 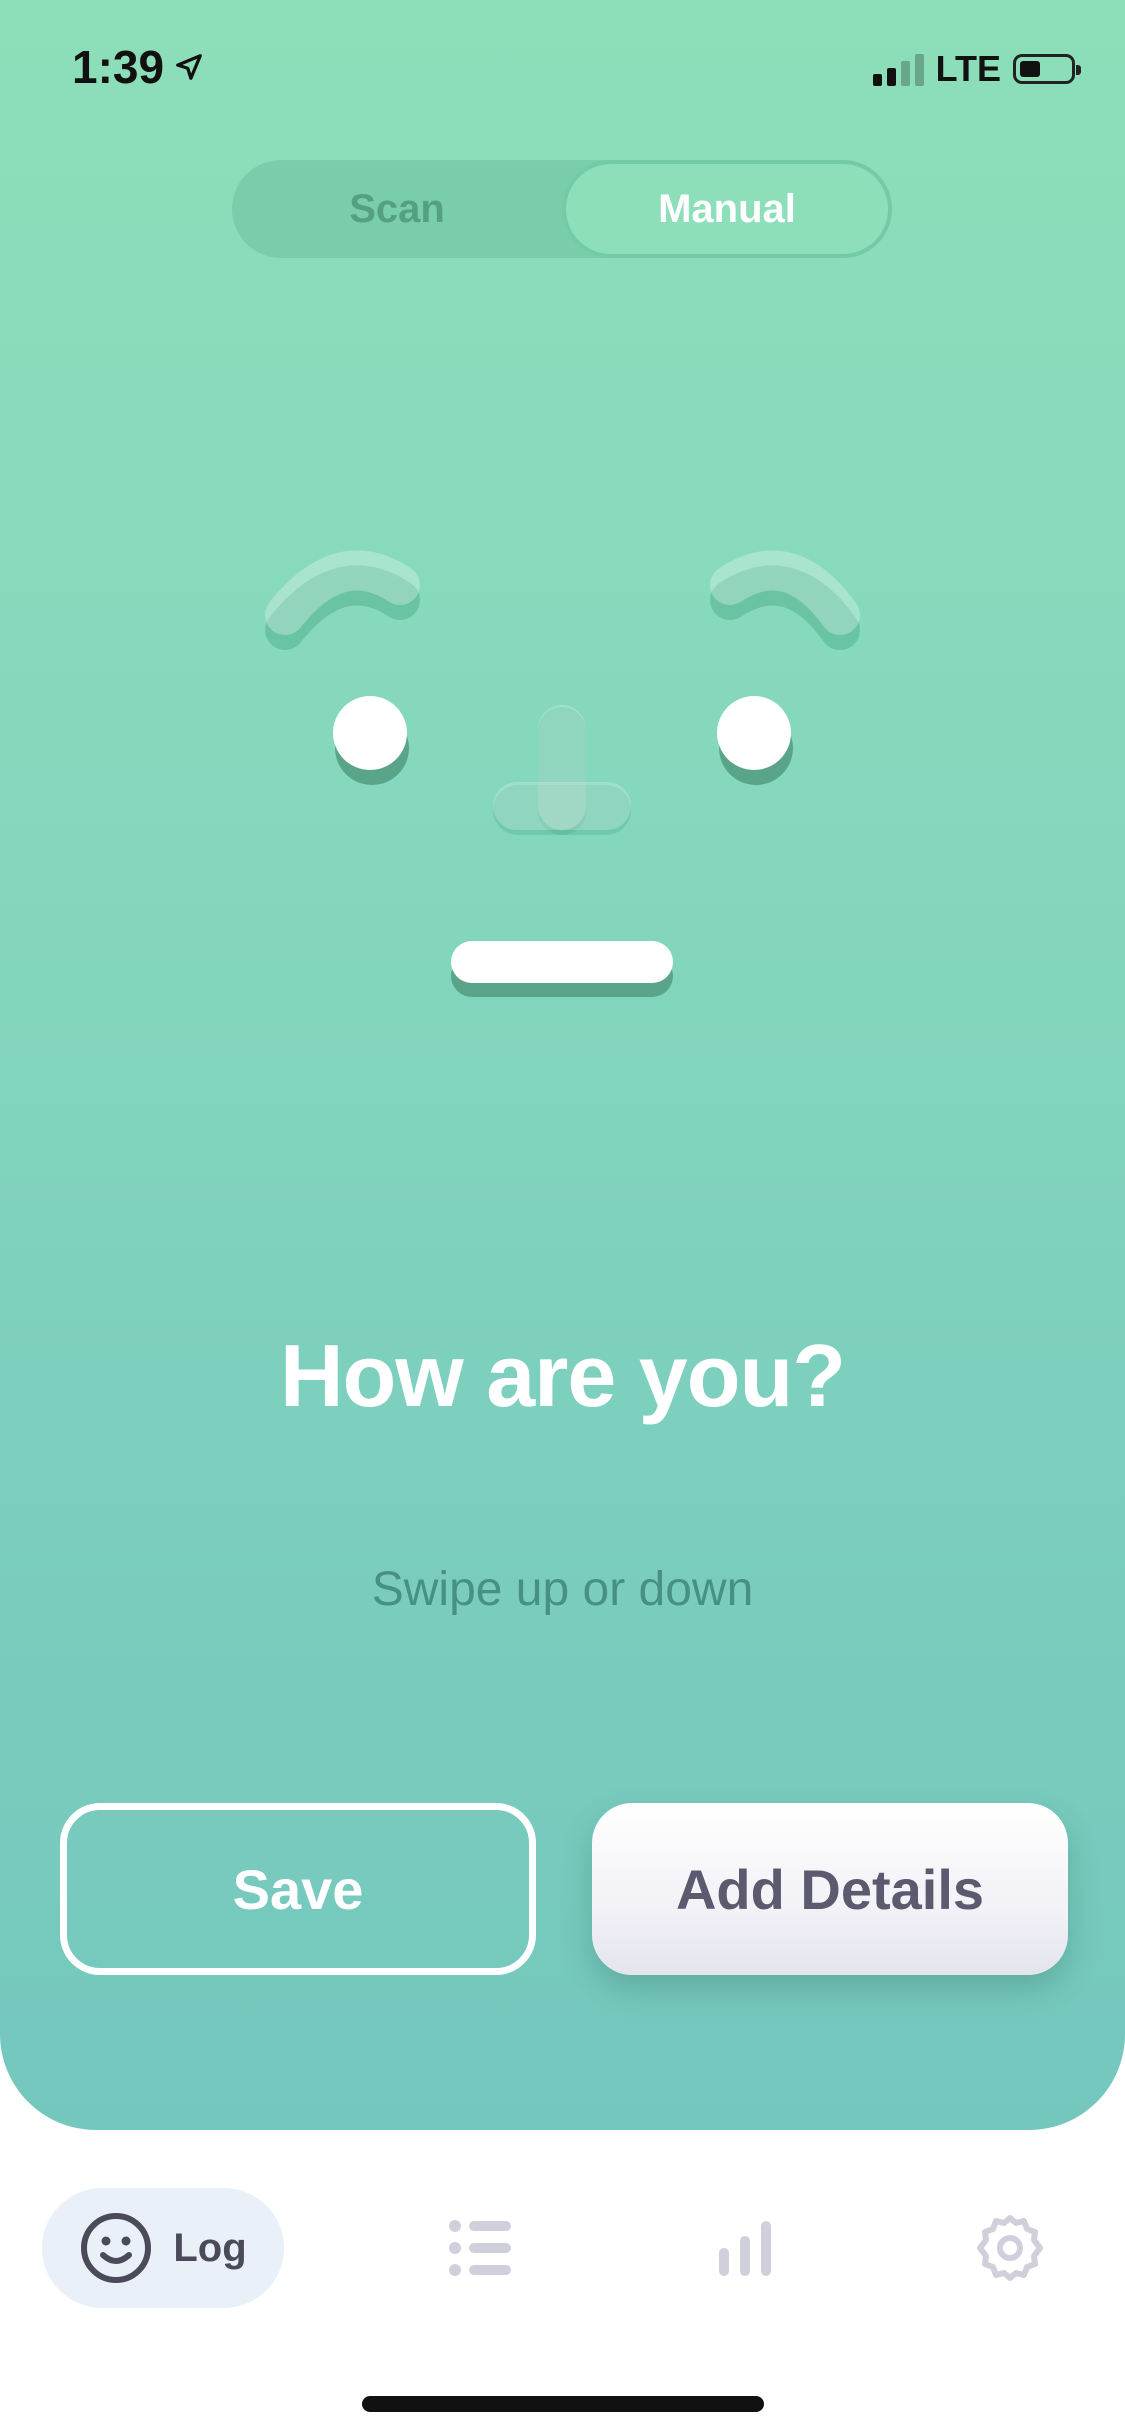 I want to click on tab-log: Log, so click(x=163, y=2248).